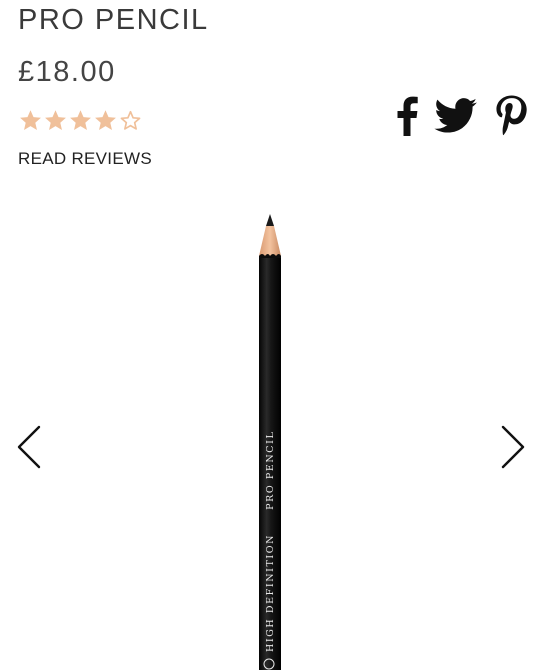 This screenshot has height=670, width=550. I want to click on facebook-icon, so click(407, 116).